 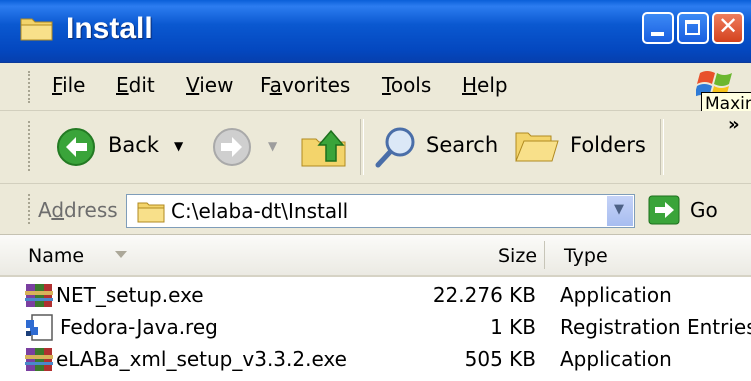 I want to click on go-button: Go, so click(x=688, y=210).